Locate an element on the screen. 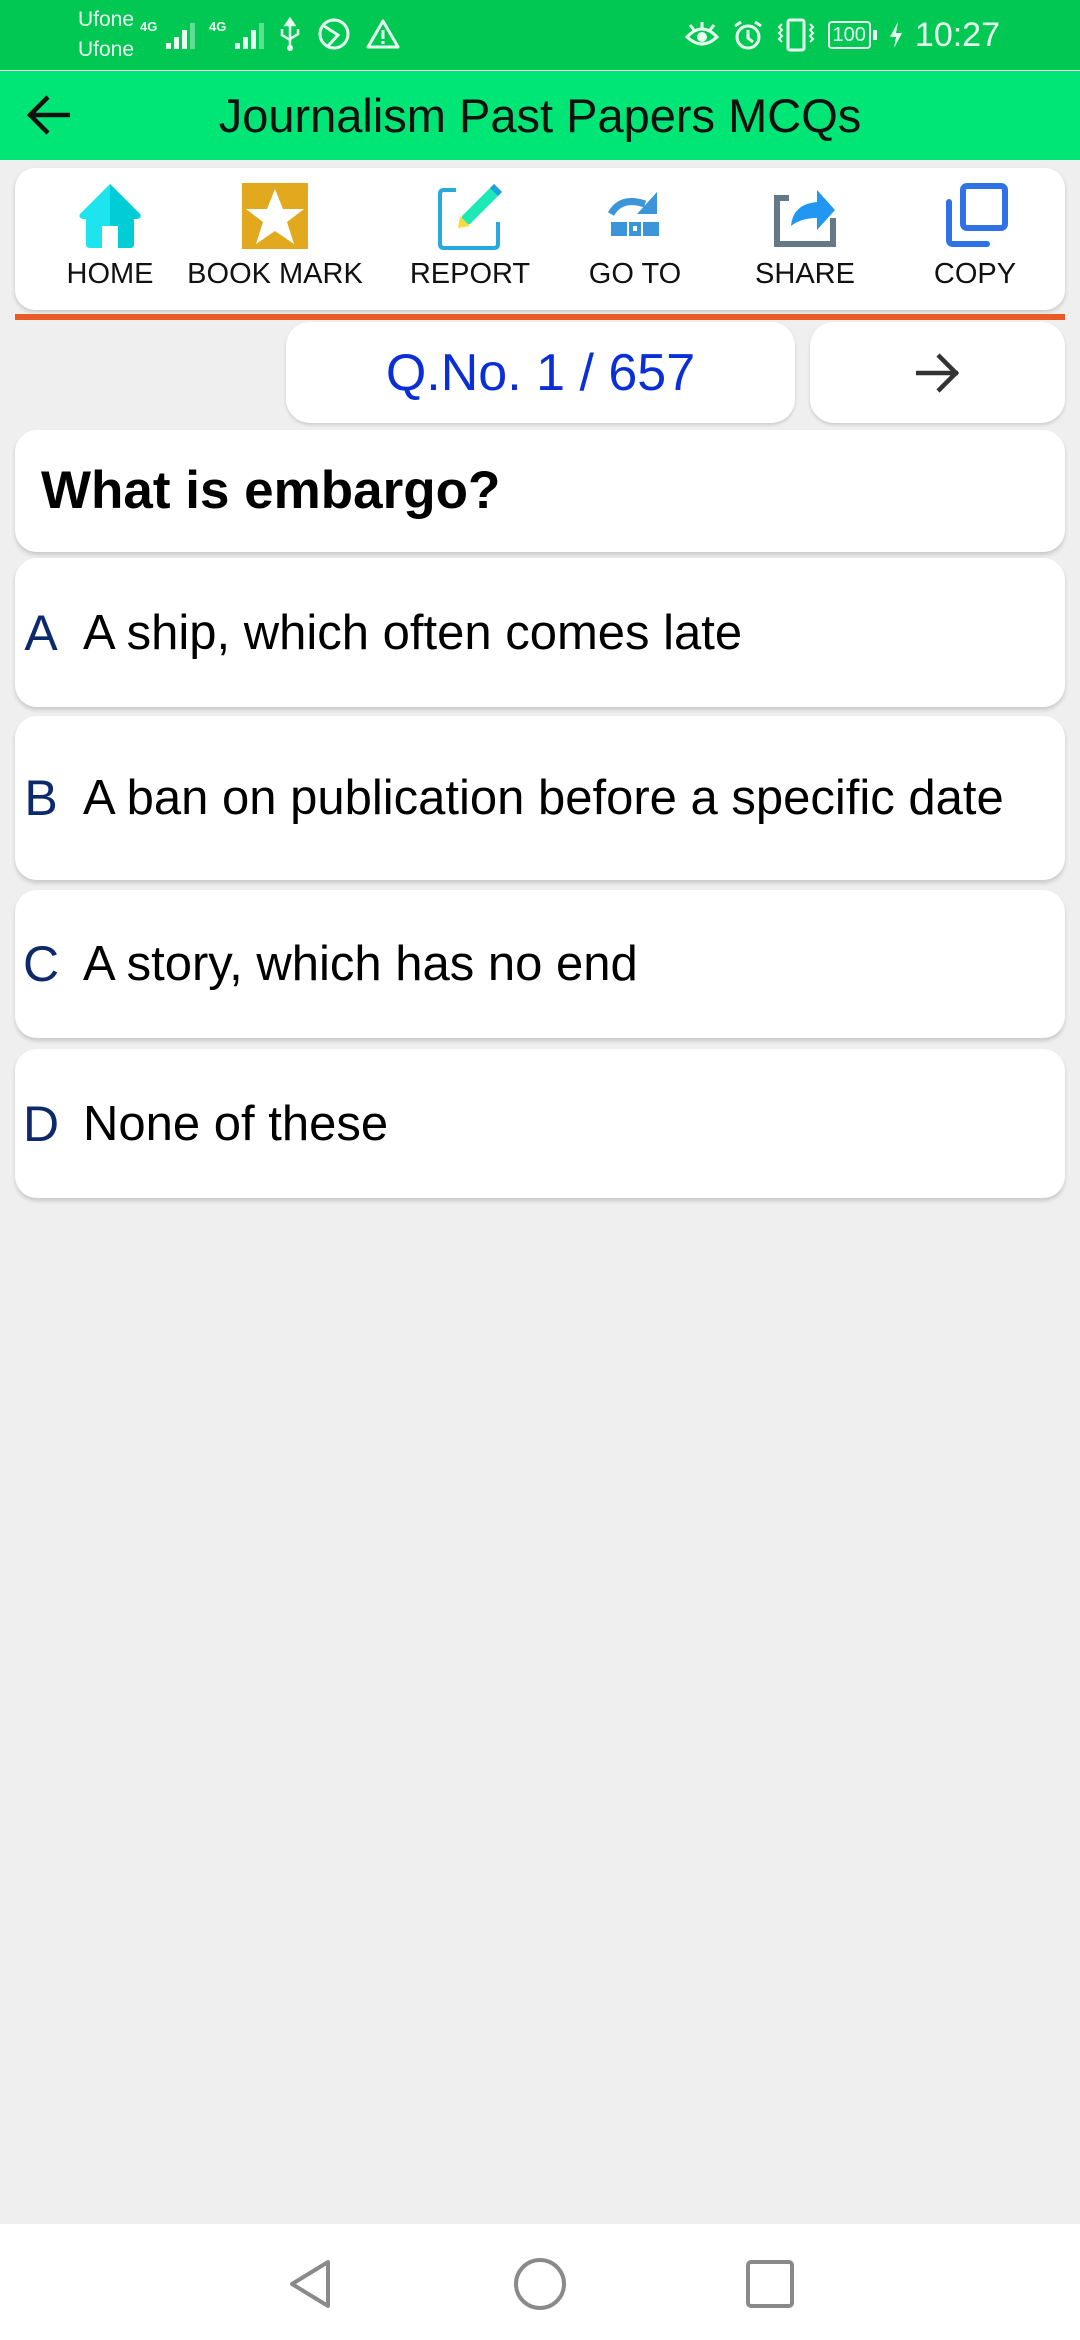  system-nav-bar is located at coordinates (540, 2282).